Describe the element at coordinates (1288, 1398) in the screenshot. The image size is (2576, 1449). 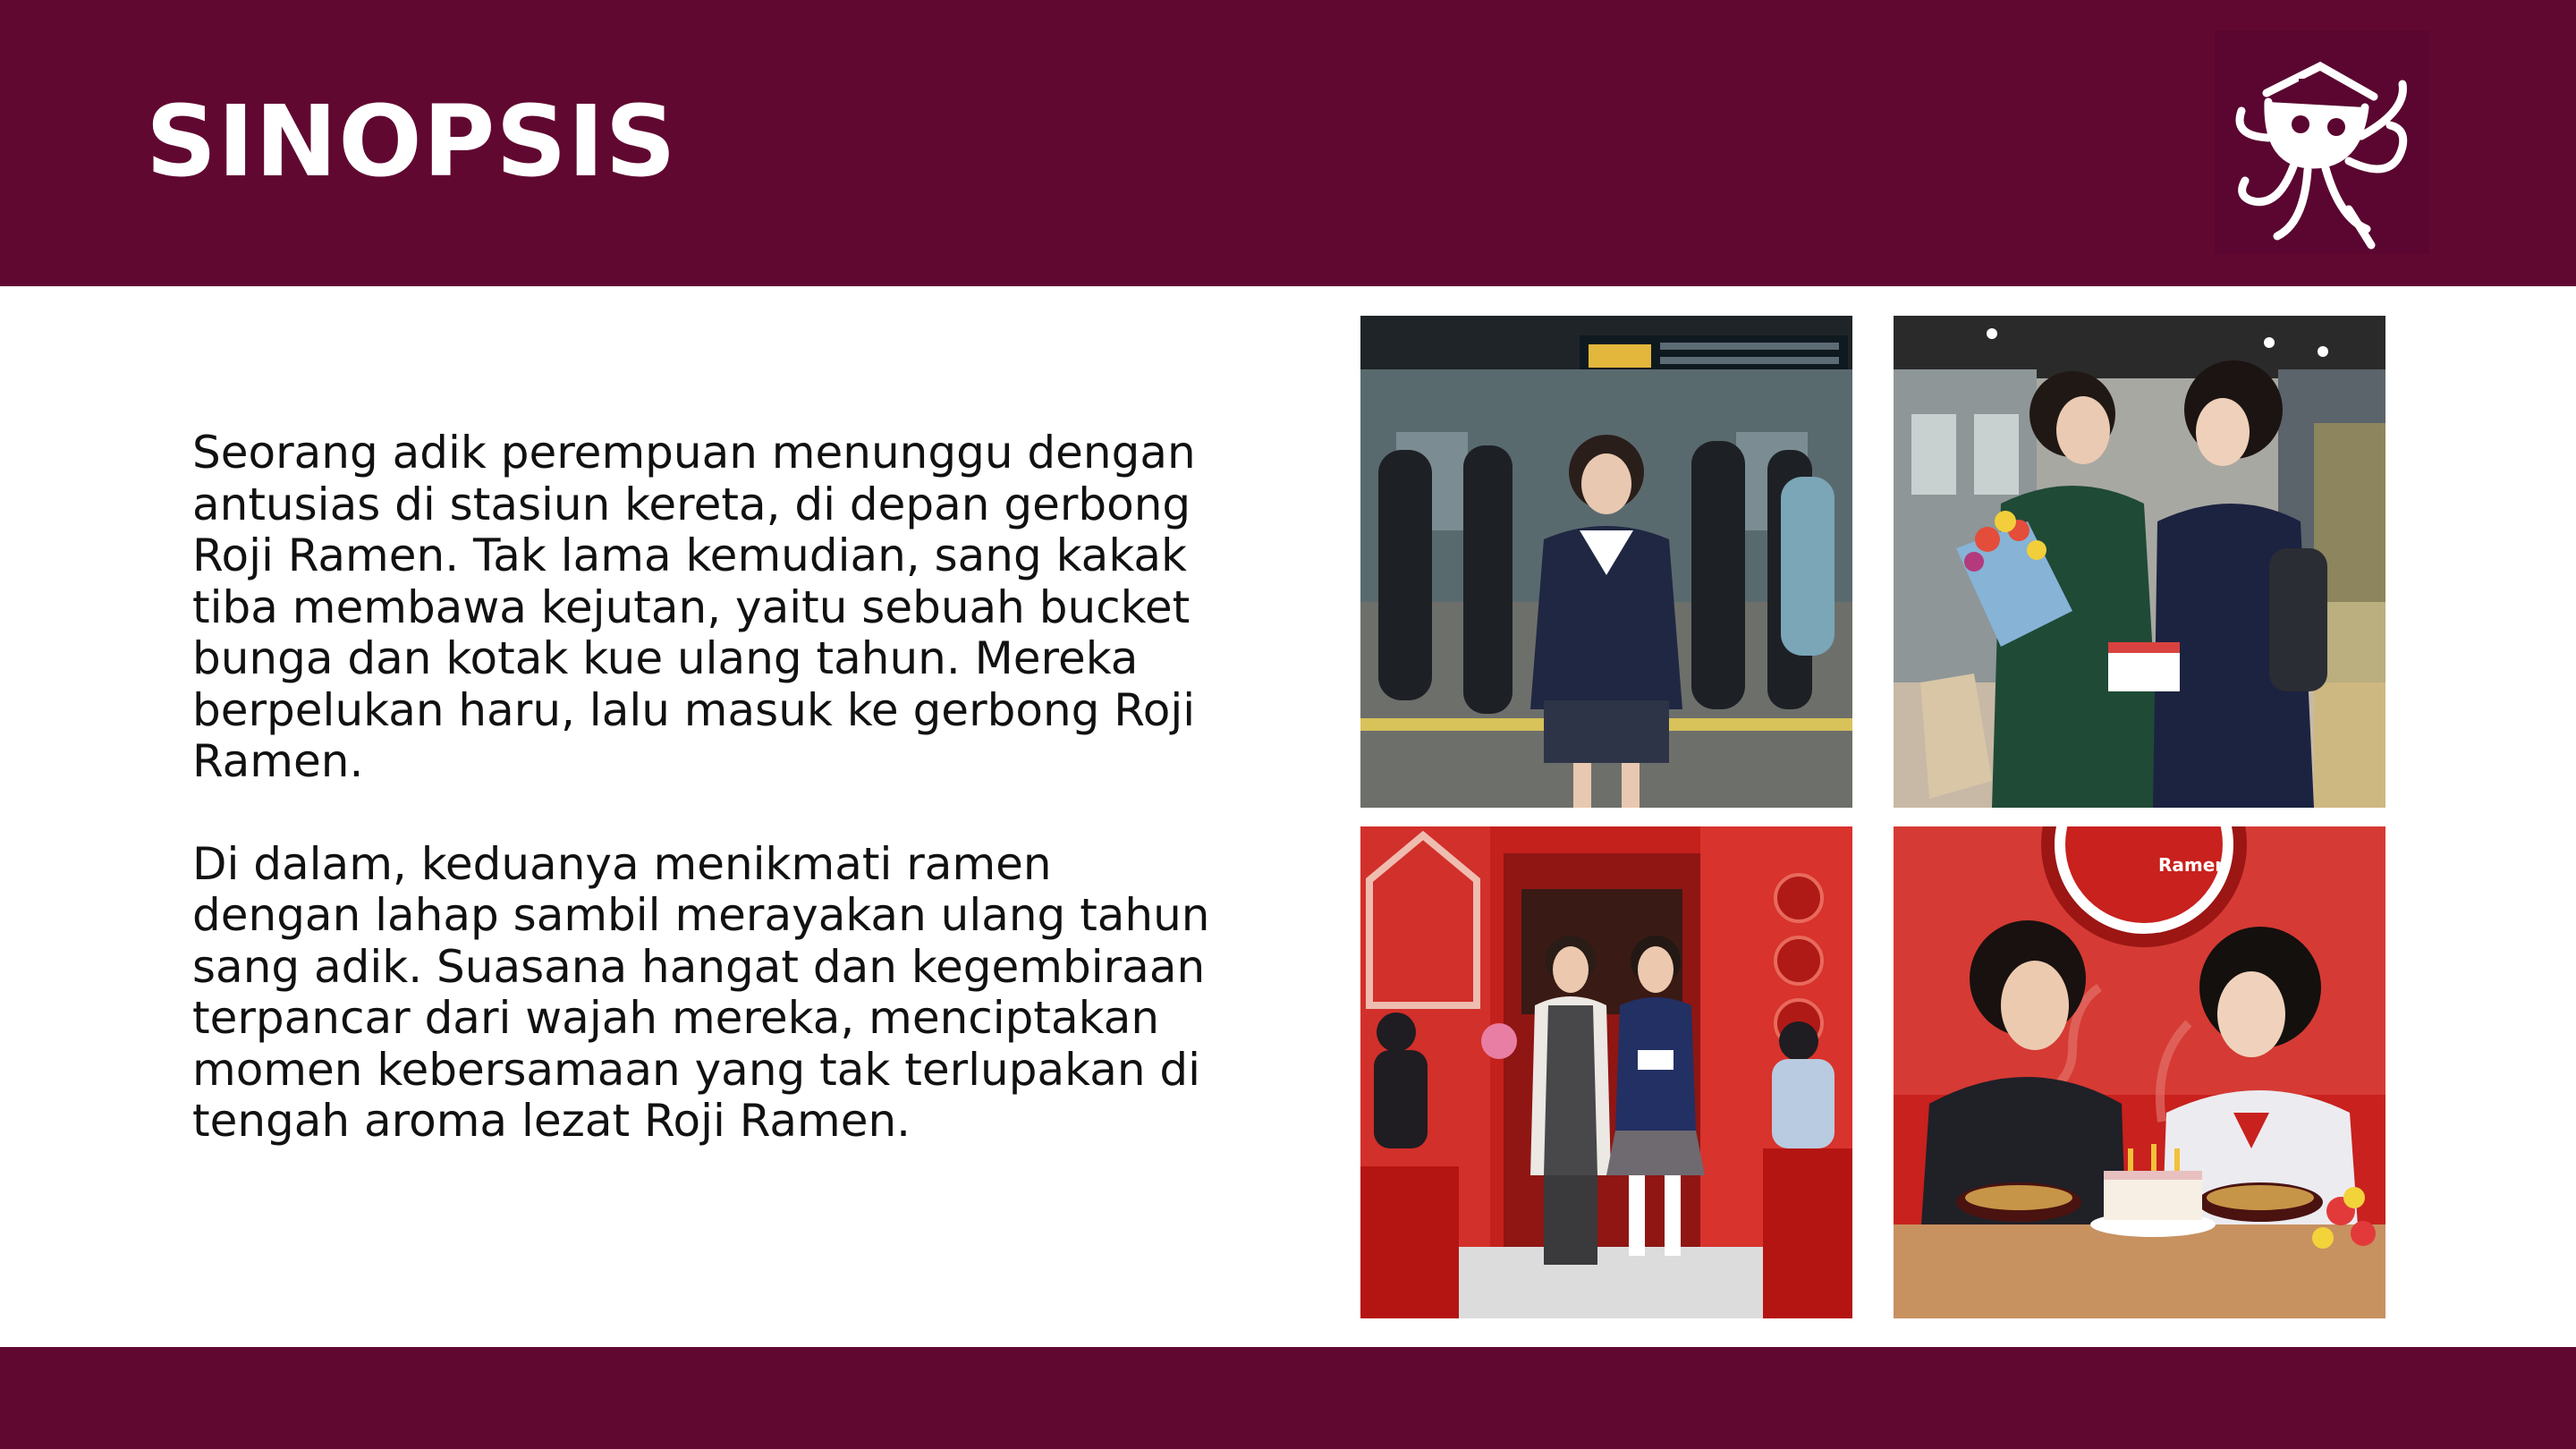
I see `footer-band` at that location.